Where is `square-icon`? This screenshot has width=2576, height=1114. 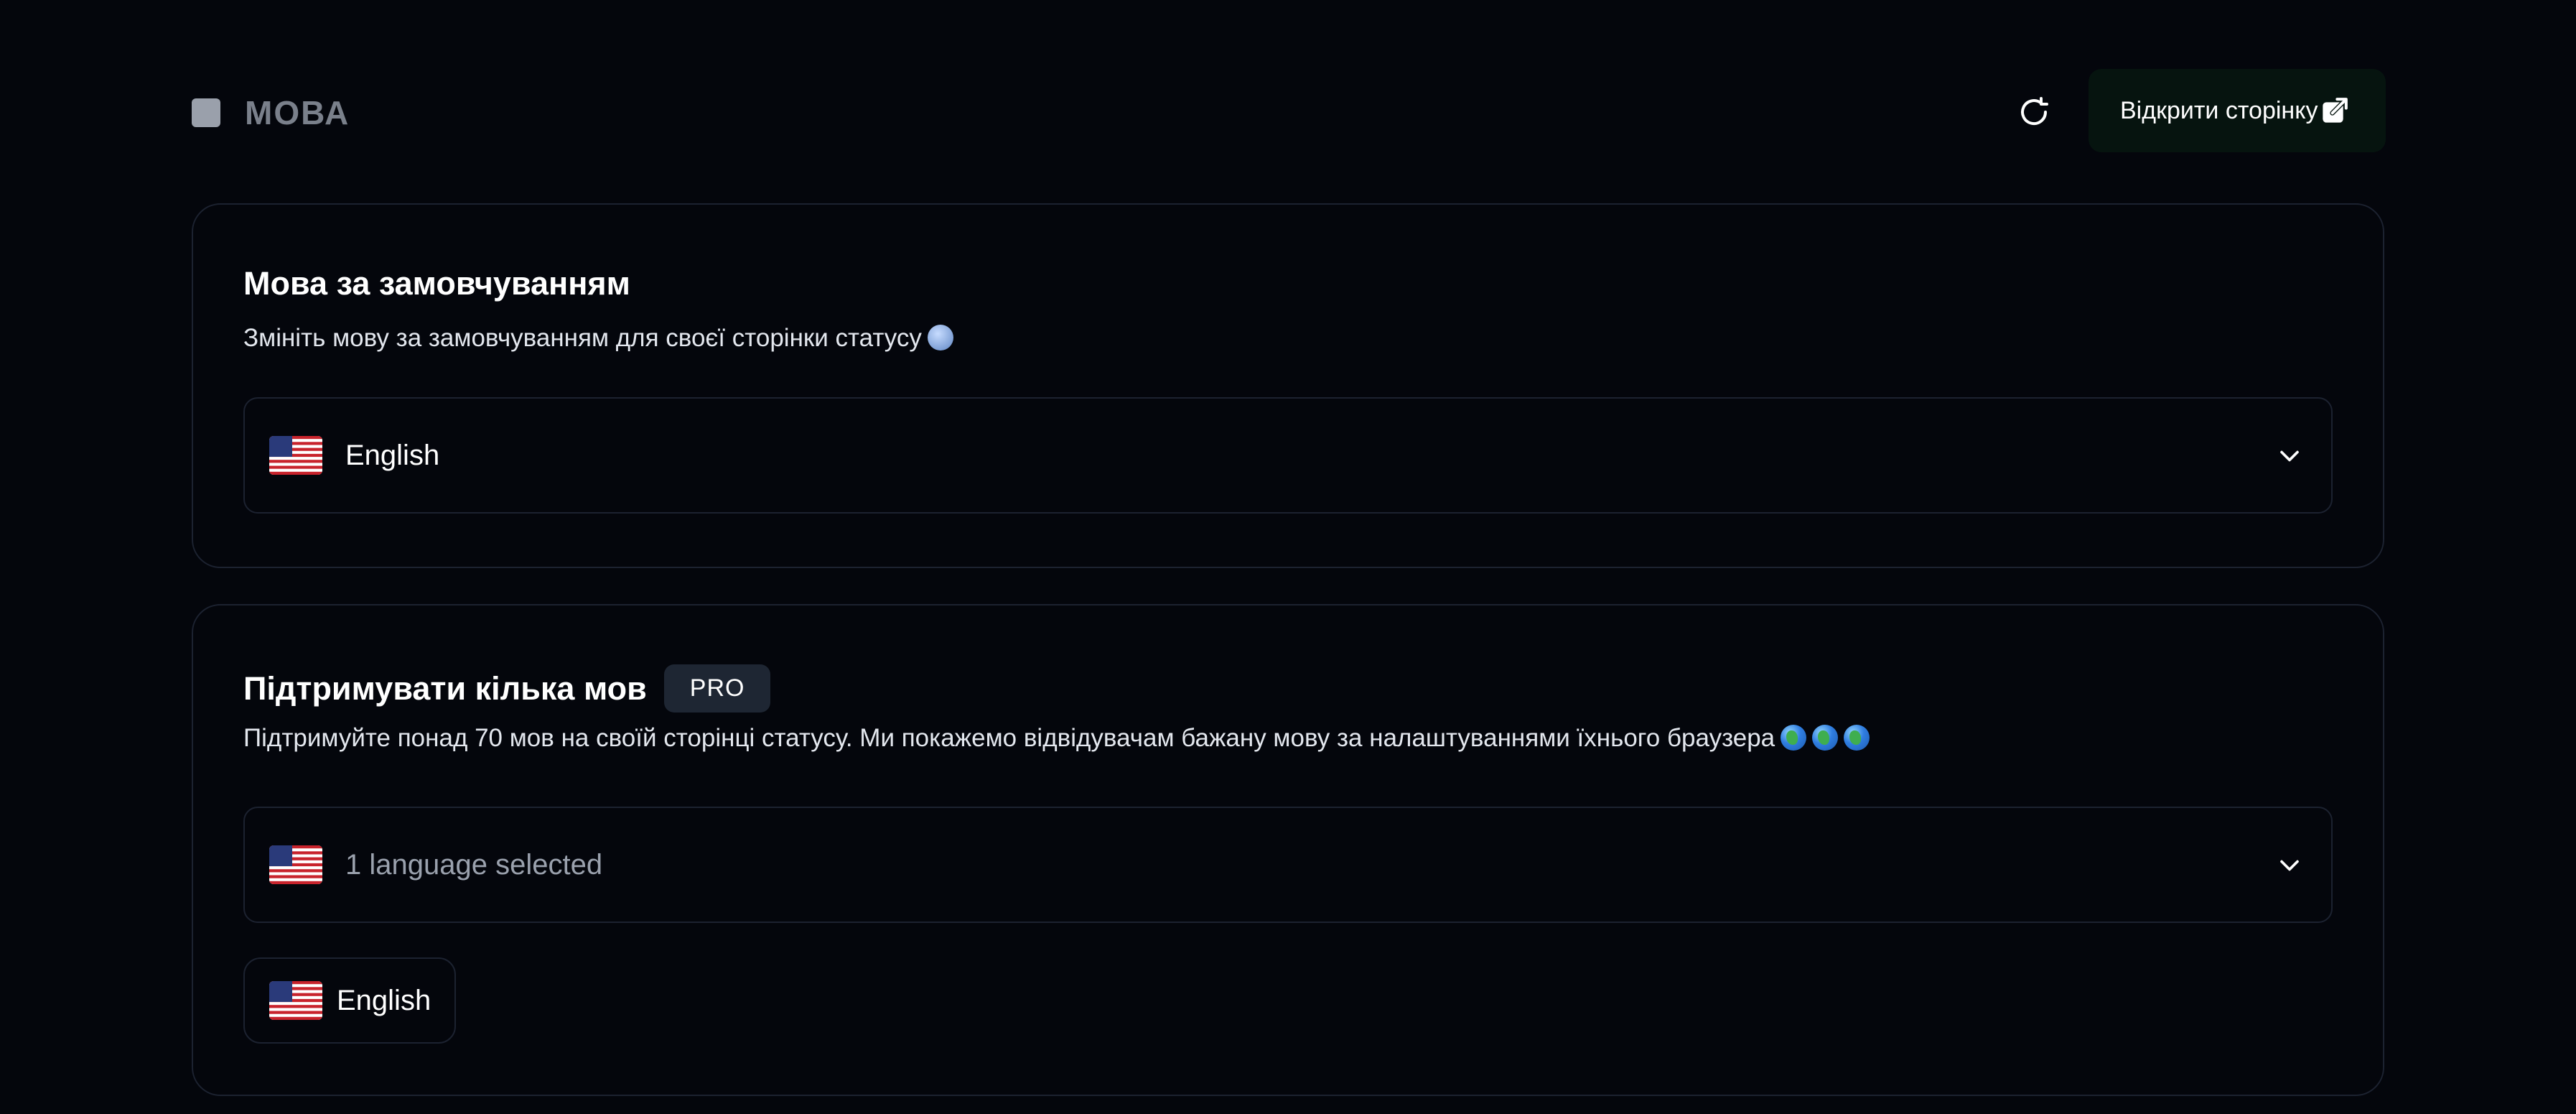 square-icon is located at coordinates (206, 112).